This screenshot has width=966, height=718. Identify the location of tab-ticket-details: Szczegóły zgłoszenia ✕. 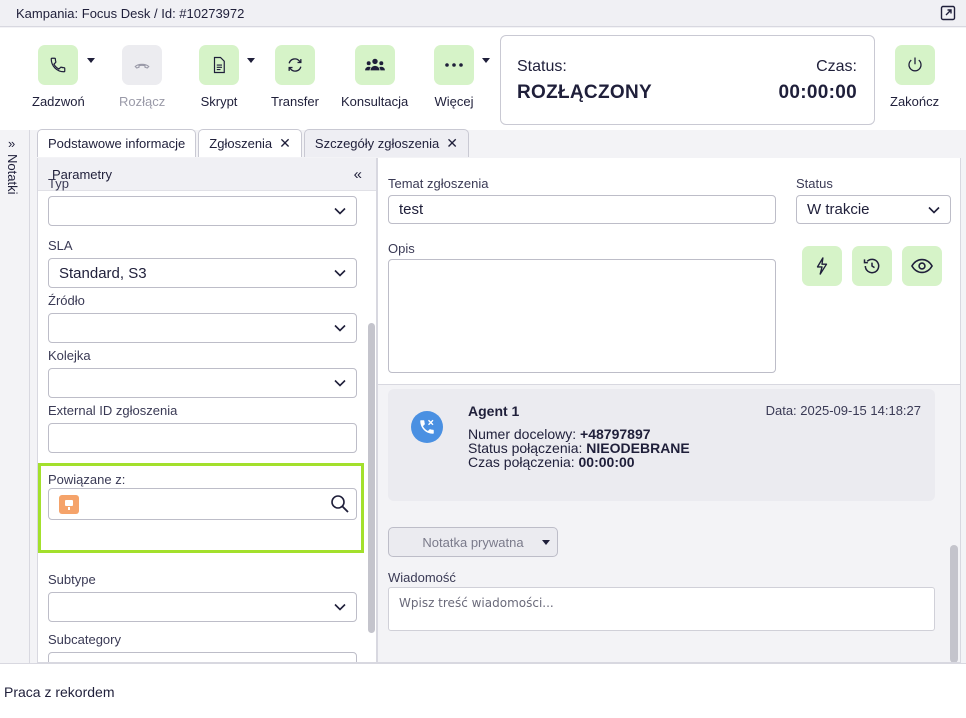
(386, 143).